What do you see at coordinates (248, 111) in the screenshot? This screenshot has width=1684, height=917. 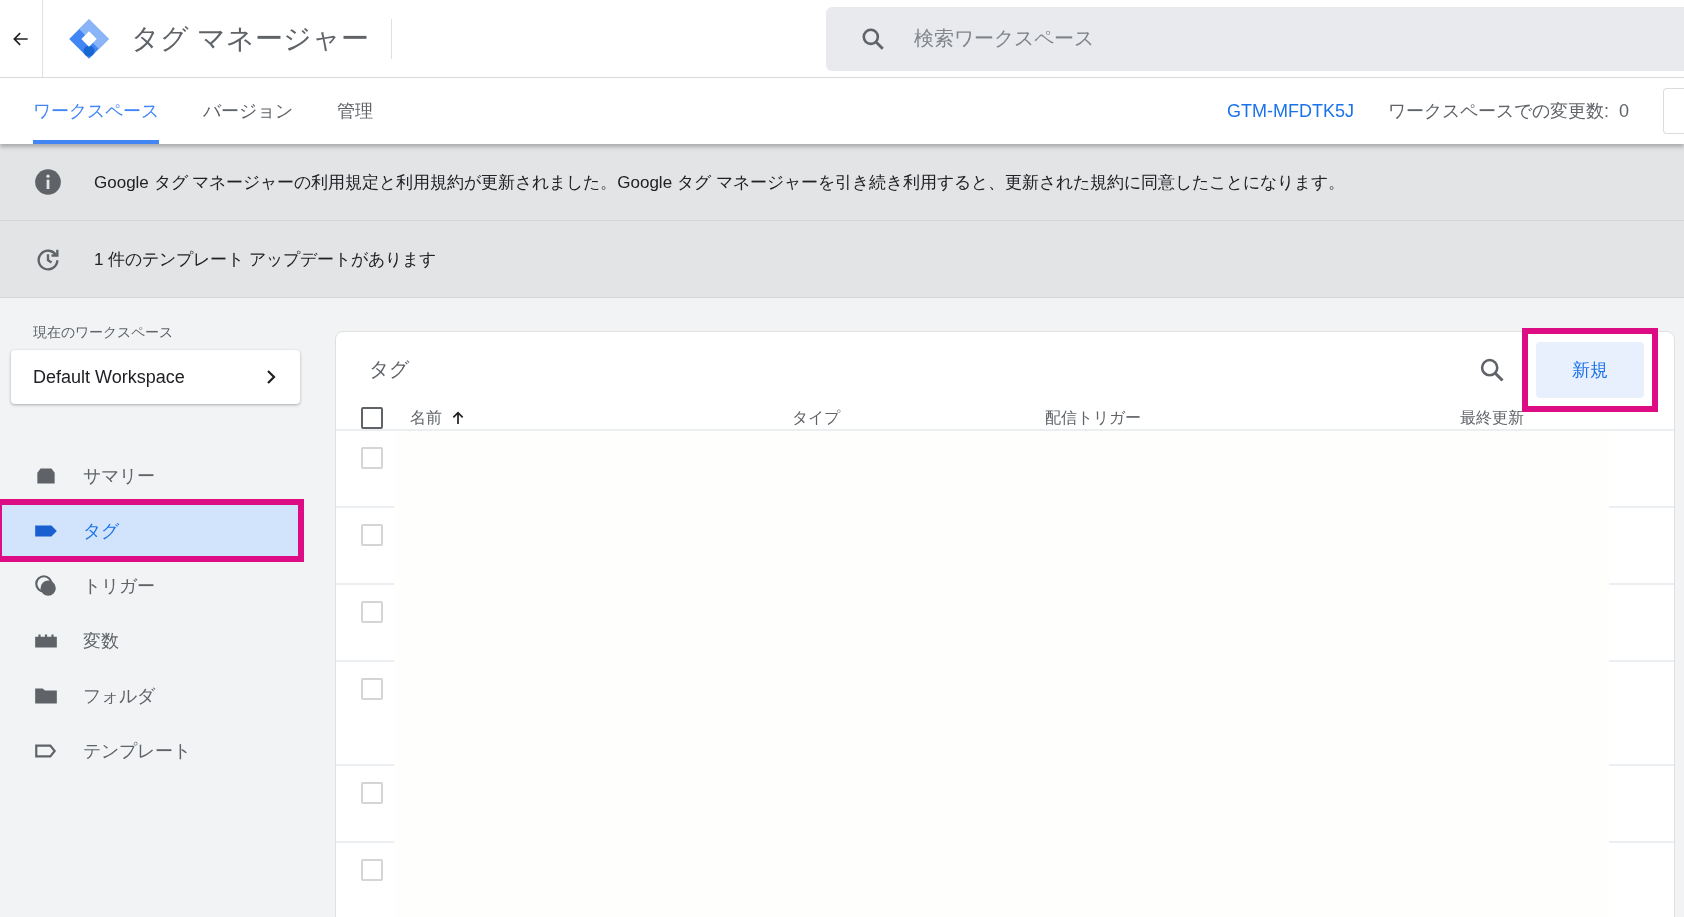 I see `tab: バージョン` at bounding box center [248, 111].